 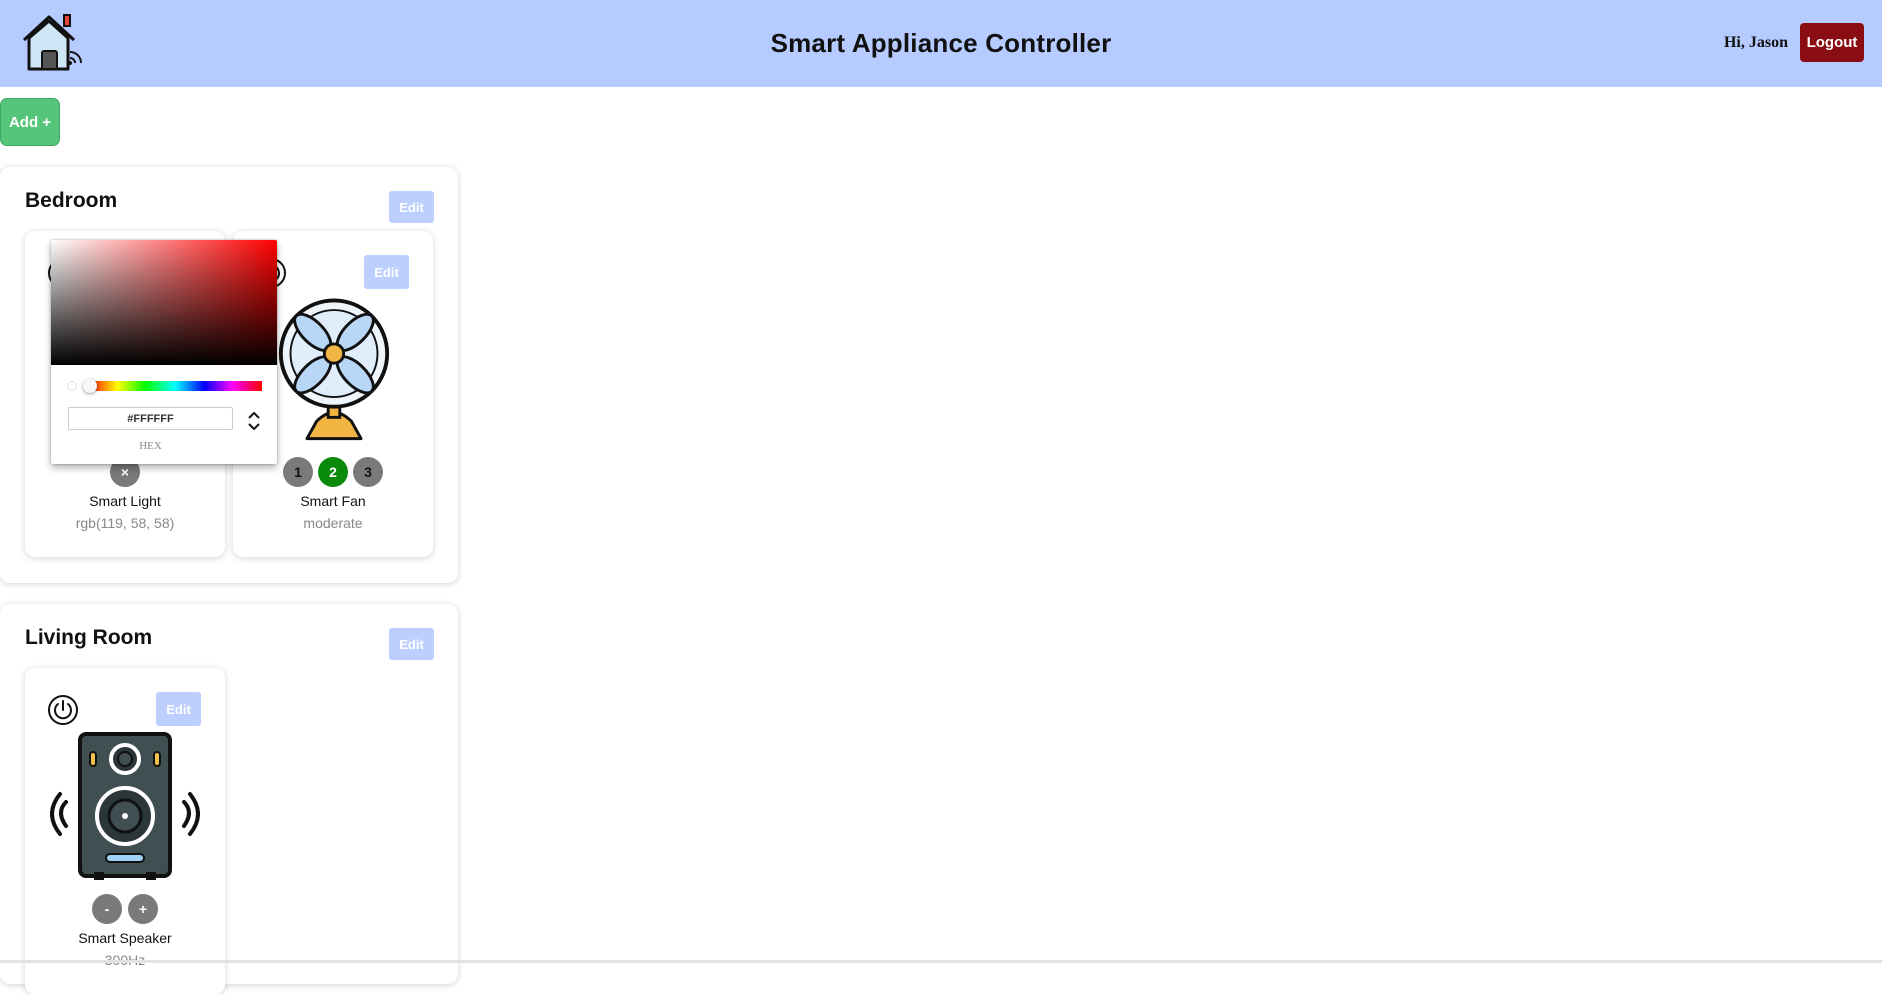 I want to click on device-value: rgb(119, 58, 58), so click(x=125, y=523).